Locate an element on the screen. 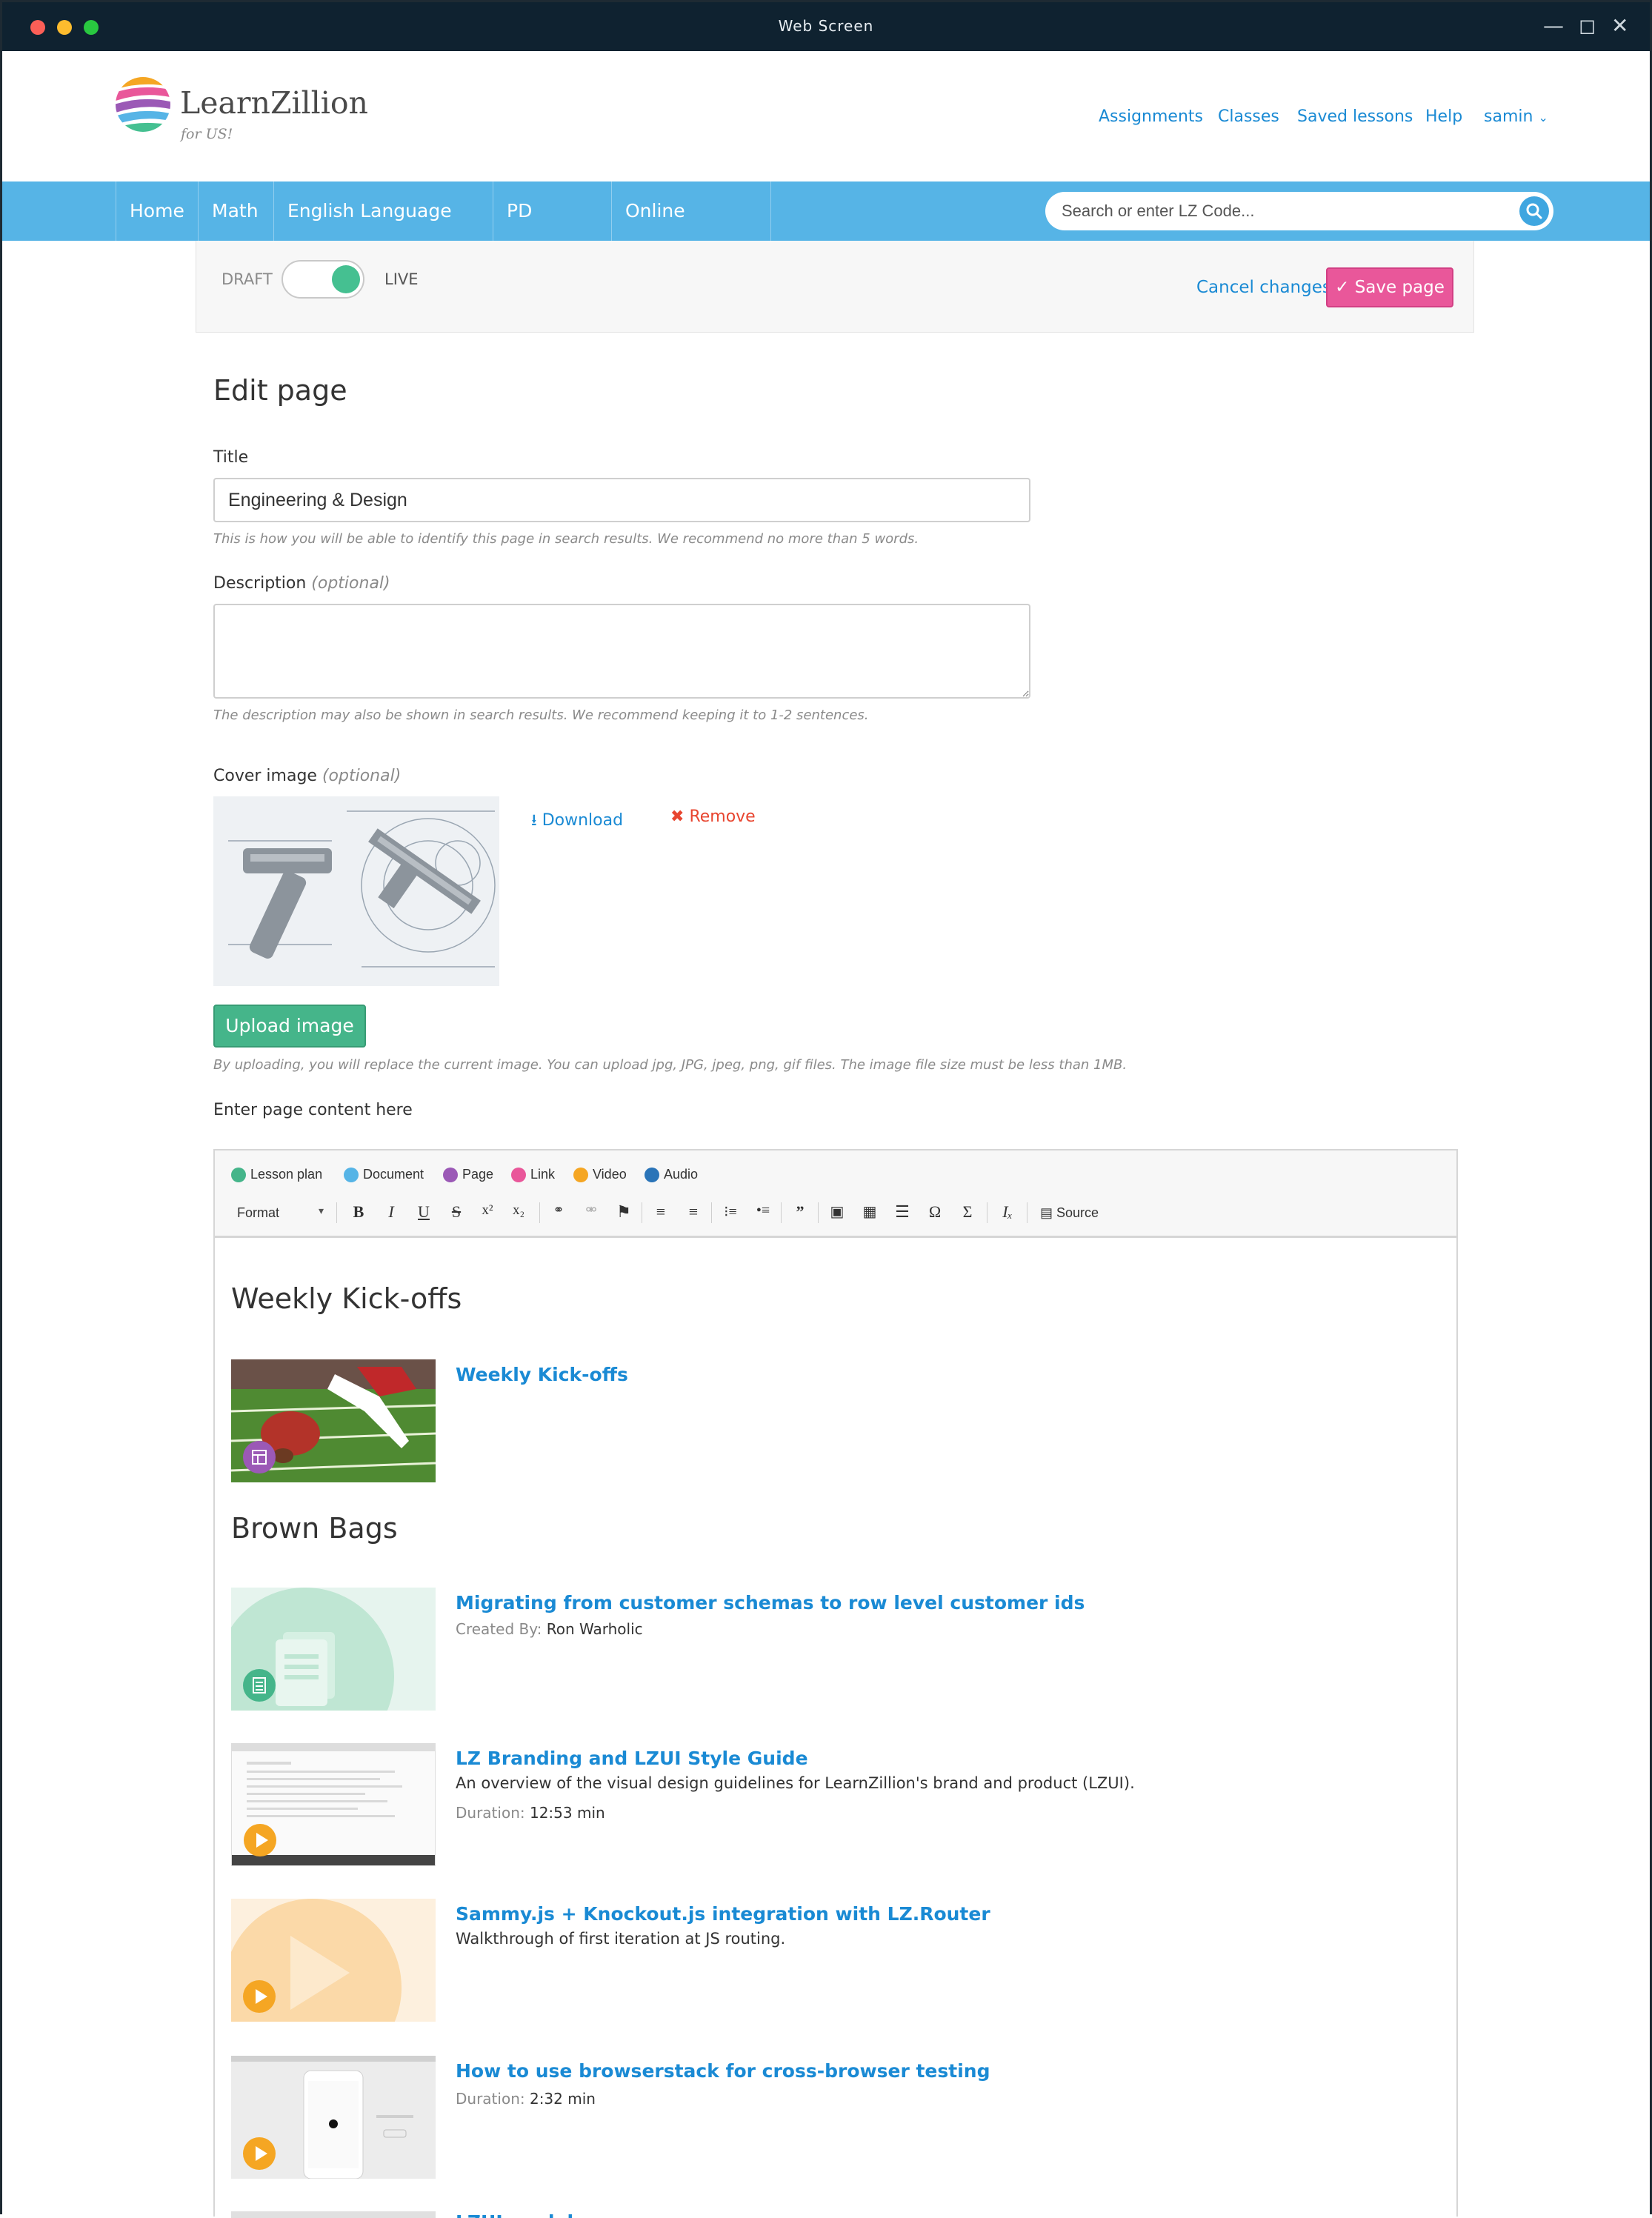  mainnav-pd-library: PD Library is located at coordinates (552, 231).